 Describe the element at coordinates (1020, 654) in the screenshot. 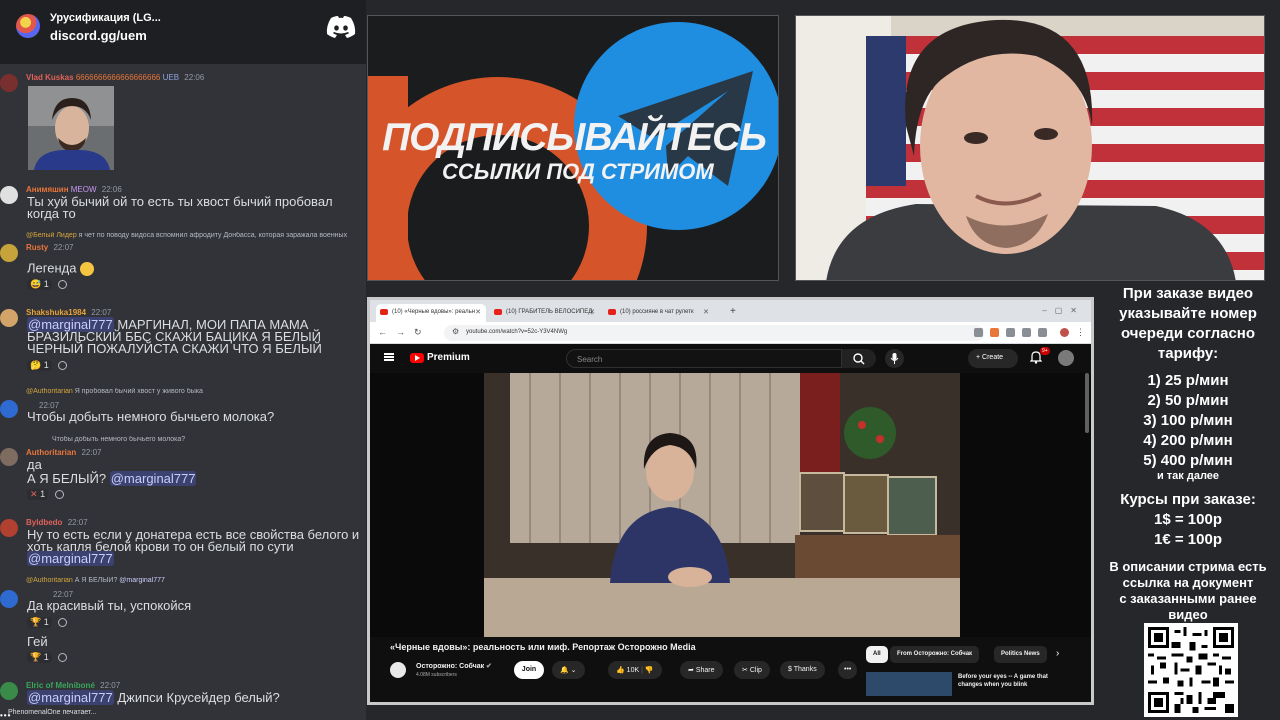

I see `chip-politics-news: Politics News` at that location.